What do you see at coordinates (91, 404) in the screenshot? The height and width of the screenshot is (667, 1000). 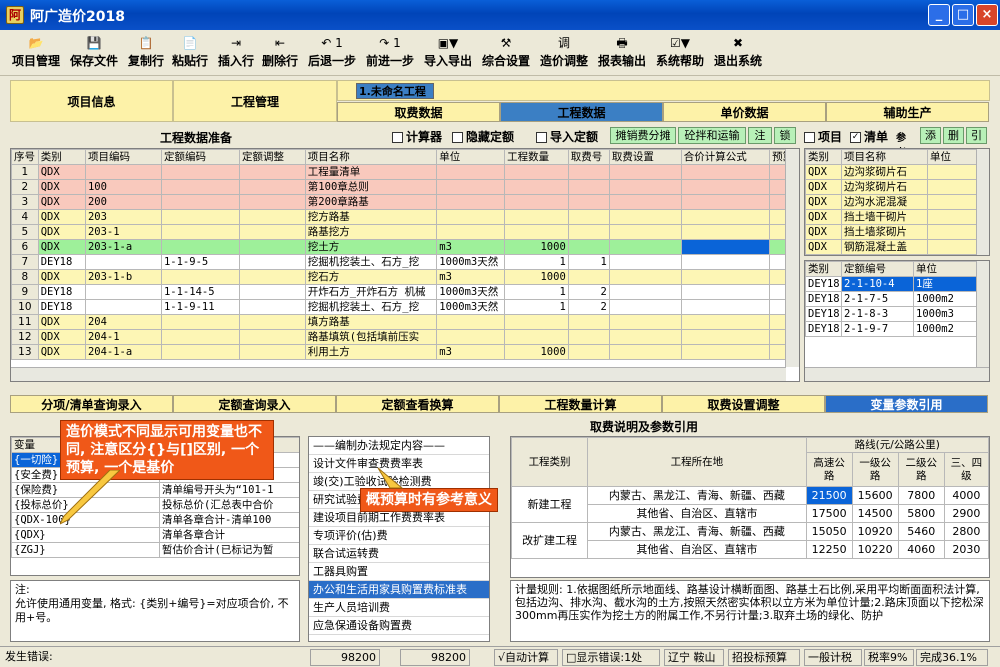 I see `bottom-tab-0: 分项/清单查询录入` at bounding box center [91, 404].